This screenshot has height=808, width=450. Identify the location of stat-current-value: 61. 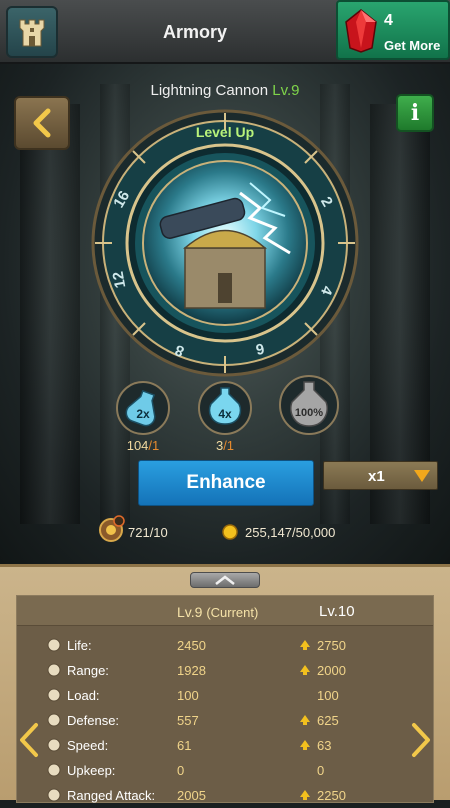
(184, 745).